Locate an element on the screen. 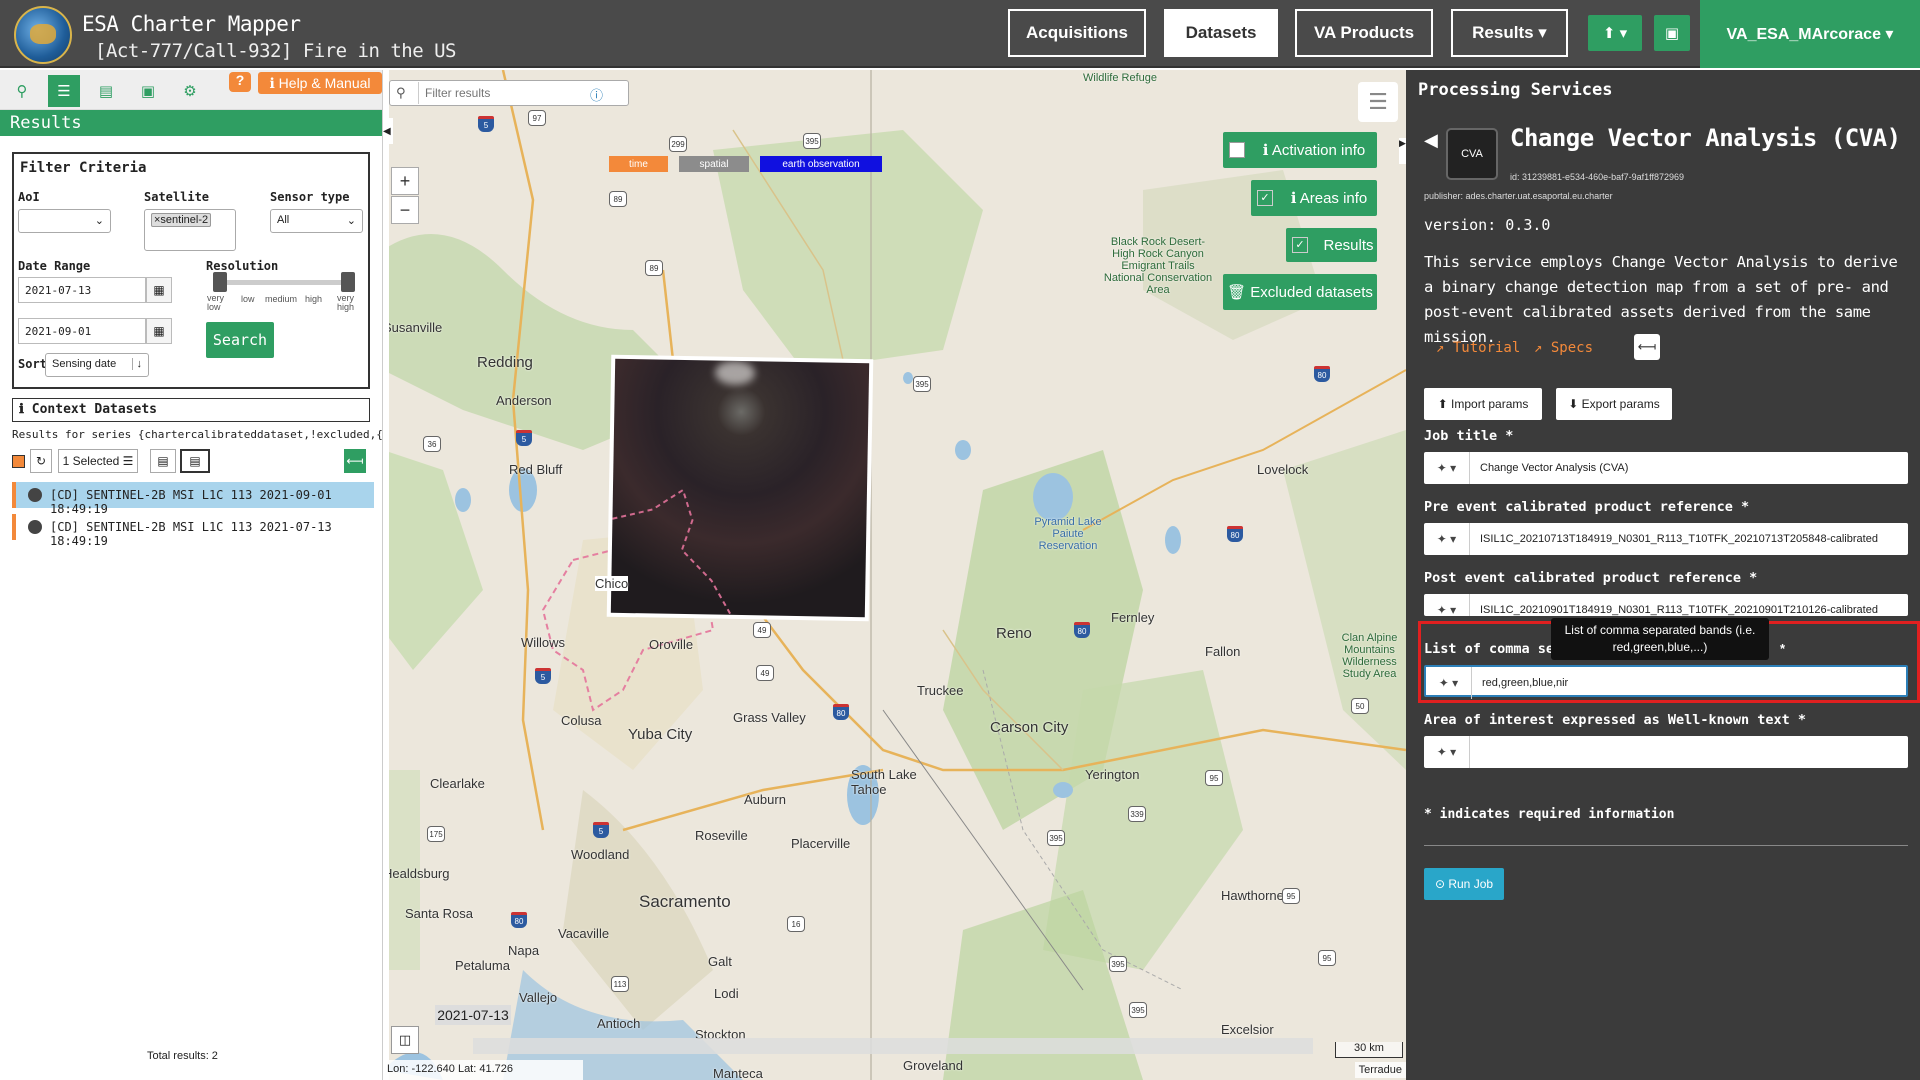 Image resolution: width=1920 pixels, height=1080 pixels. layers-icon: ☰ is located at coordinates (1378, 102).